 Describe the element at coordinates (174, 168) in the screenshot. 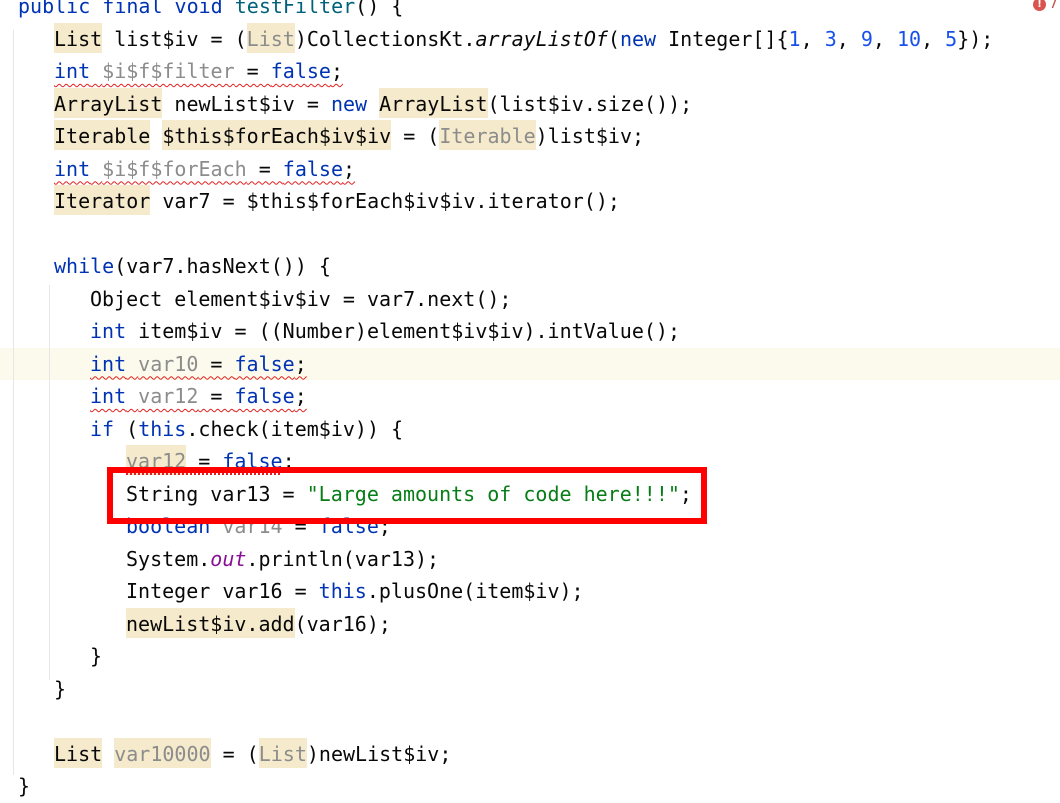

I see `code-token: $i$f$forEach` at that location.